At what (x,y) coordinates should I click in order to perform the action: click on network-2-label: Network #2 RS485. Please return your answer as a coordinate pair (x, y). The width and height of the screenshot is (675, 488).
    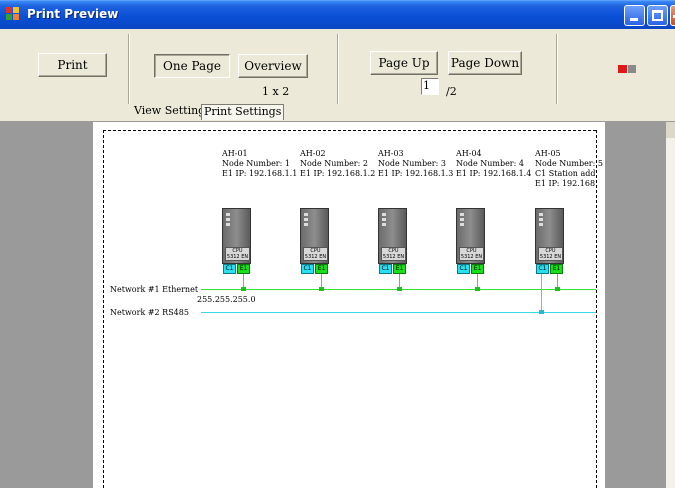
    Looking at the image, I should click on (149, 312).